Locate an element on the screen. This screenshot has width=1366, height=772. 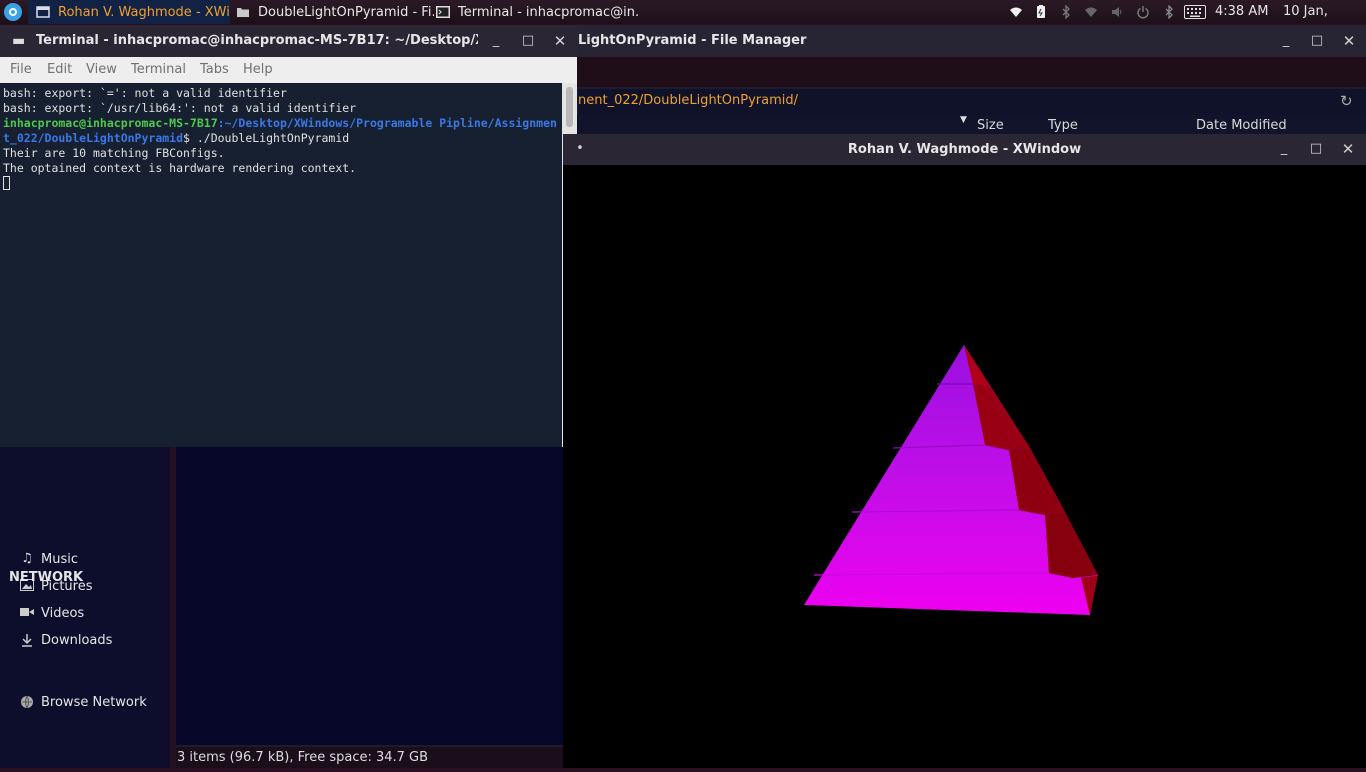
sidebar-item-downloads: Downloads is located at coordinates (66, 640).